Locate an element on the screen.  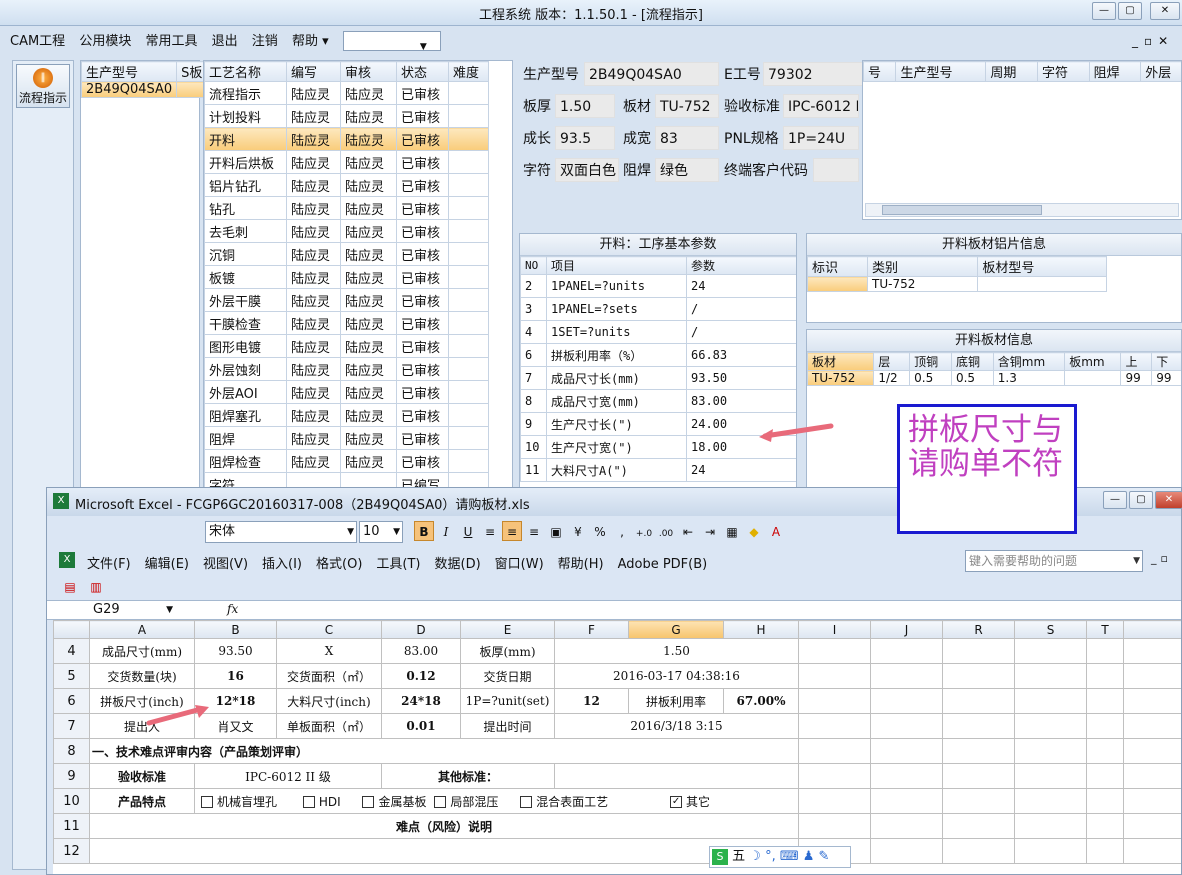
mdi-controls: _▫✕ is located at coordinates (1153, 41).